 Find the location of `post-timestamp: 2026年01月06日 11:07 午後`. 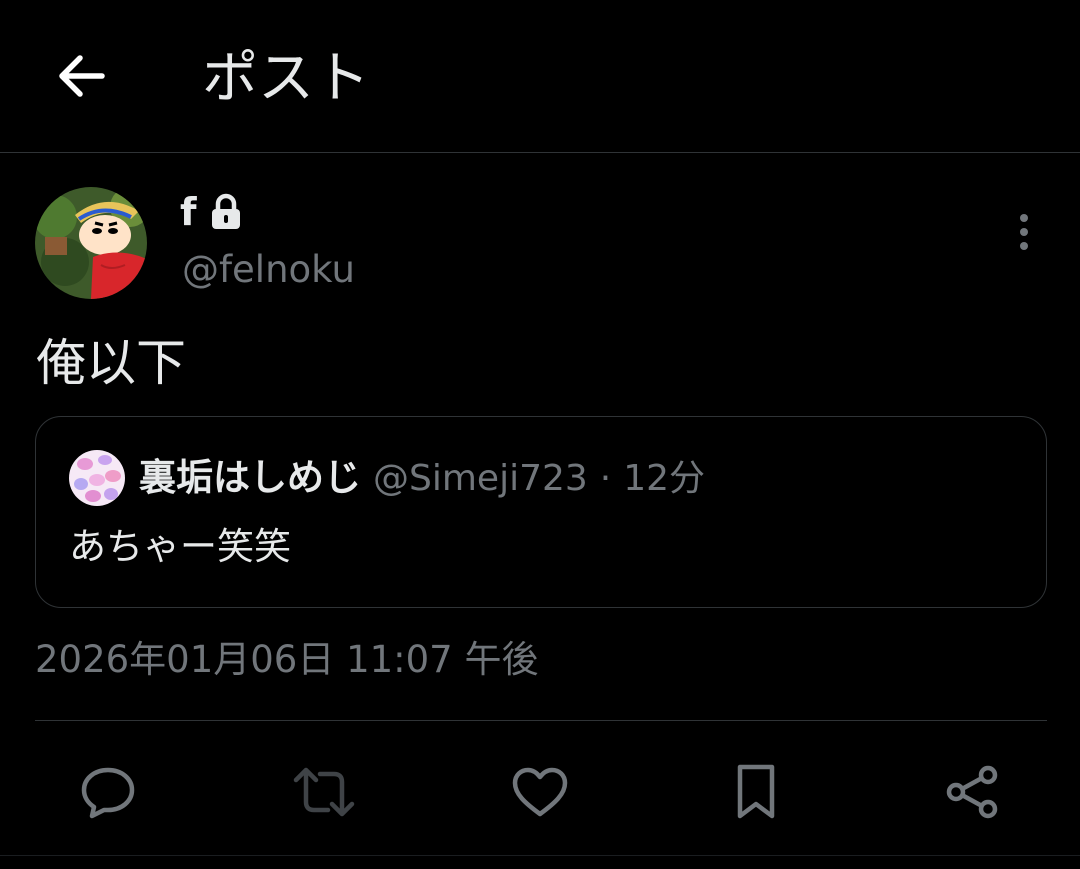

post-timestamp: 2026年01月06日 11:07 午後 is located at coordinates (286, 660).